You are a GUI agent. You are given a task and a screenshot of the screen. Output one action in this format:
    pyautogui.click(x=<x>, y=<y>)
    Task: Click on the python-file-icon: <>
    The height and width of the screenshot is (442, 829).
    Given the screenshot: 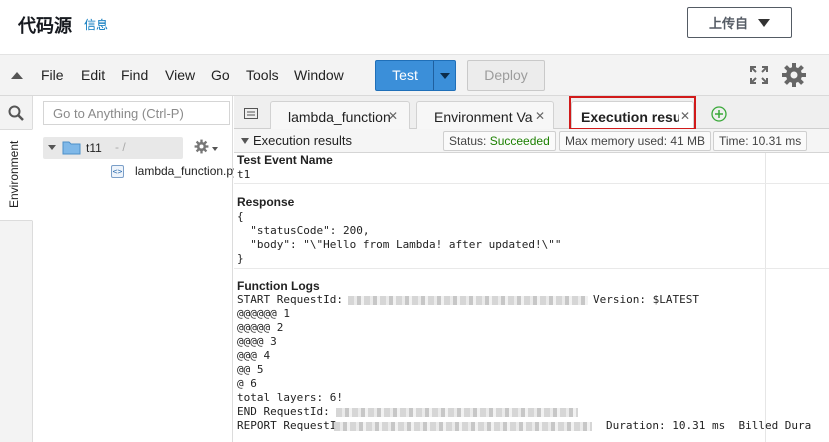 What is the action you would take?
    pyautogui.click(x=117, y=171)
    